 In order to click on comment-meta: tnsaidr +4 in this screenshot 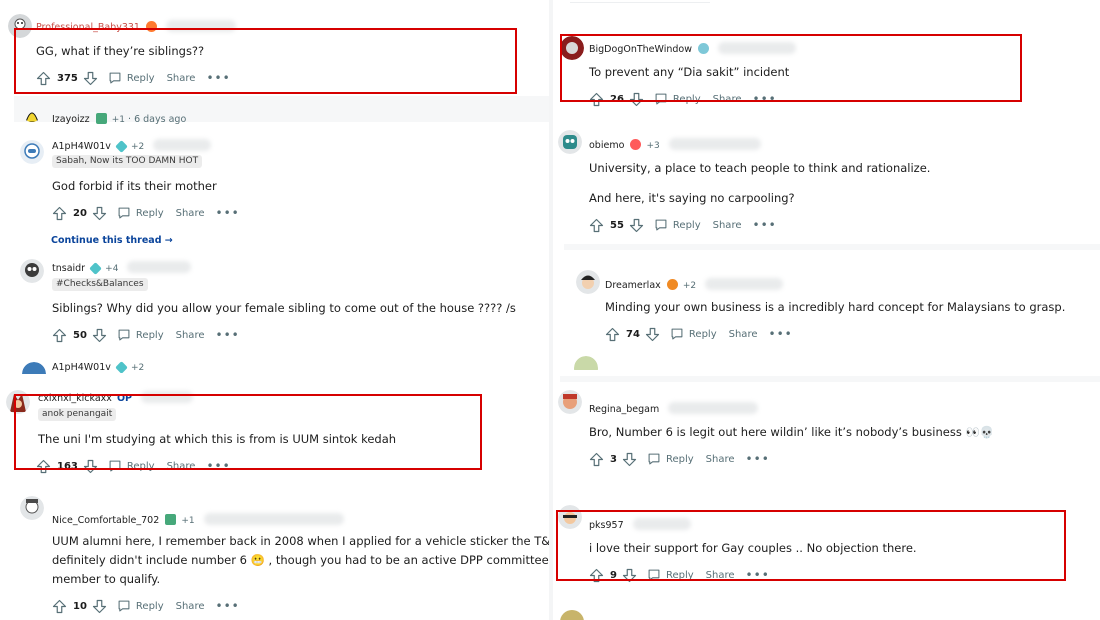, I will do `click(122, 268)`.